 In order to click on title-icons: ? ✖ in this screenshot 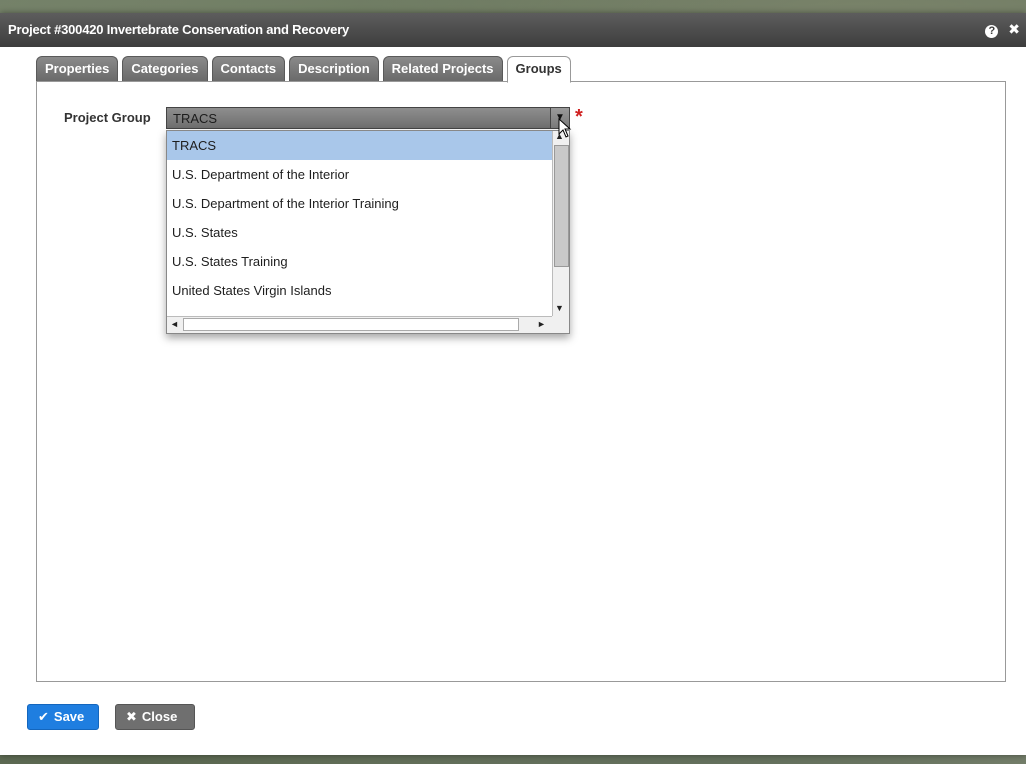, I will do `click(999, 29)`.